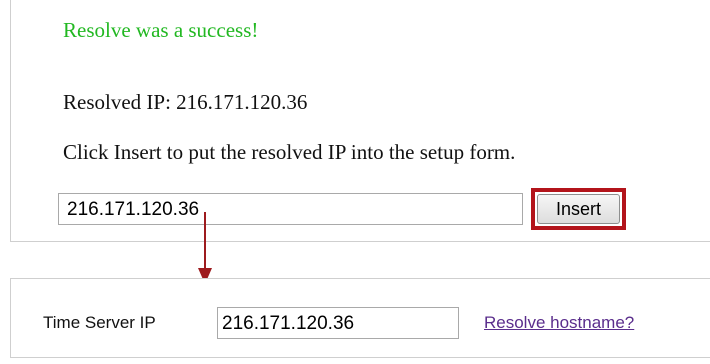  What do you see at coordinates (99, 322) in the screenshot?
I see `time-server-ip-label: Time Server IP` at bounding box center [99, 322].